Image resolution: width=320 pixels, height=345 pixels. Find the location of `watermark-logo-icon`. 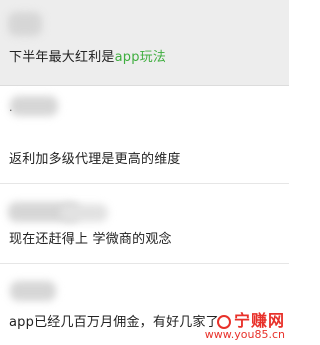

watermark-logo-icon is located at coordinates (223, 321).